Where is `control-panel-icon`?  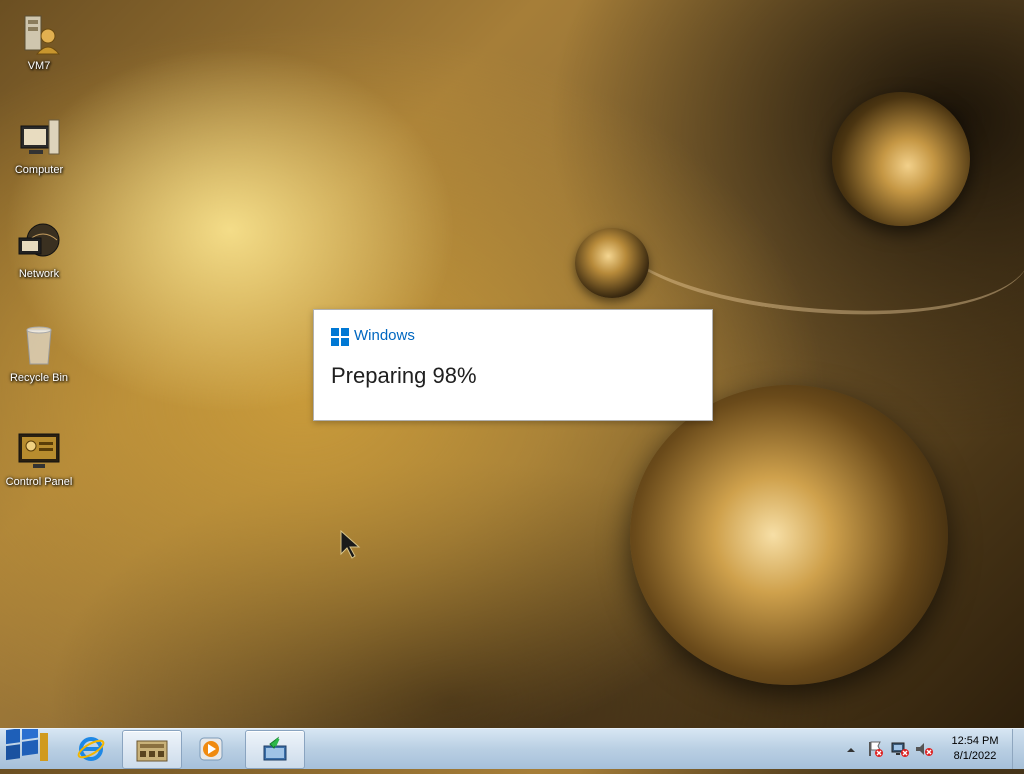
control-panel-icon is located at coordinates (39, 450).